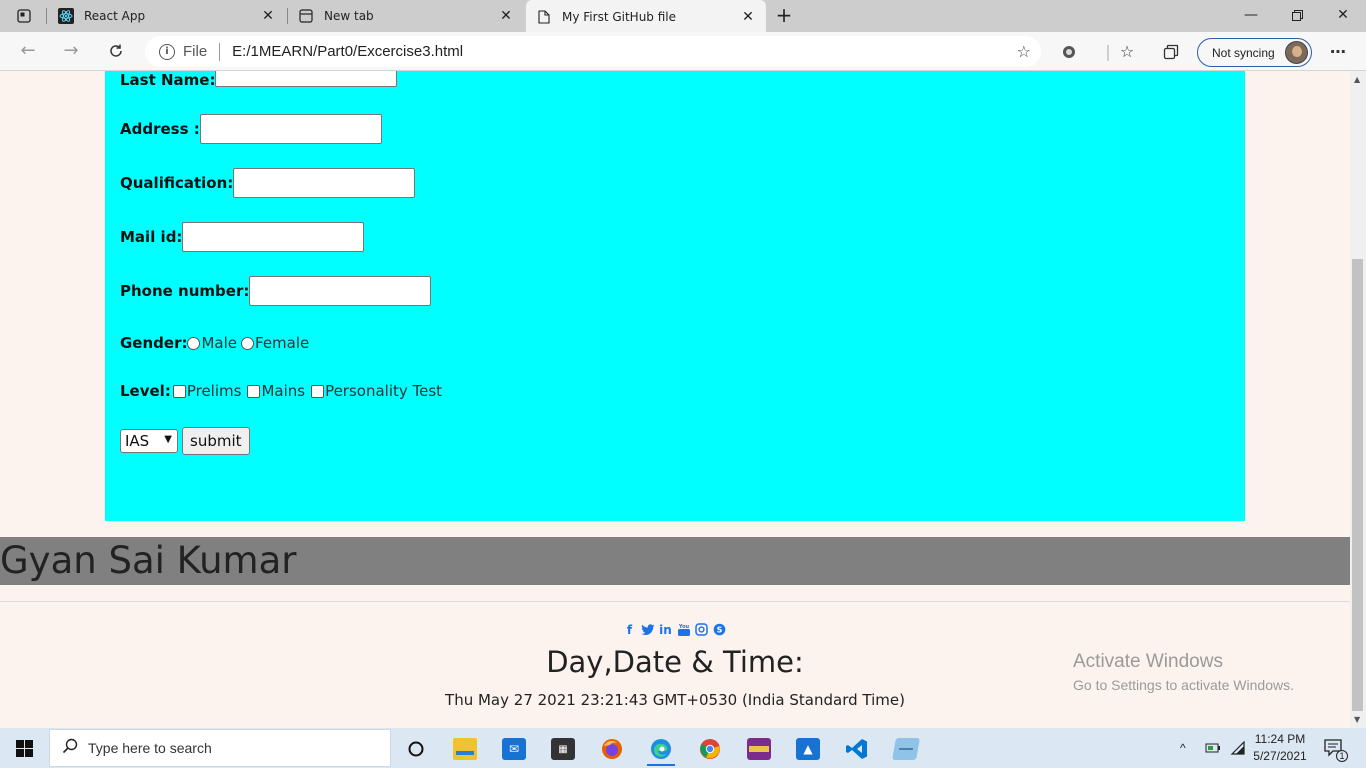 The width and height of the screenshot is (1366, 768). What do you see at coordinates (306, 79) in the screenshot?
I see `last-name-input` at bounding box center [306, 79].